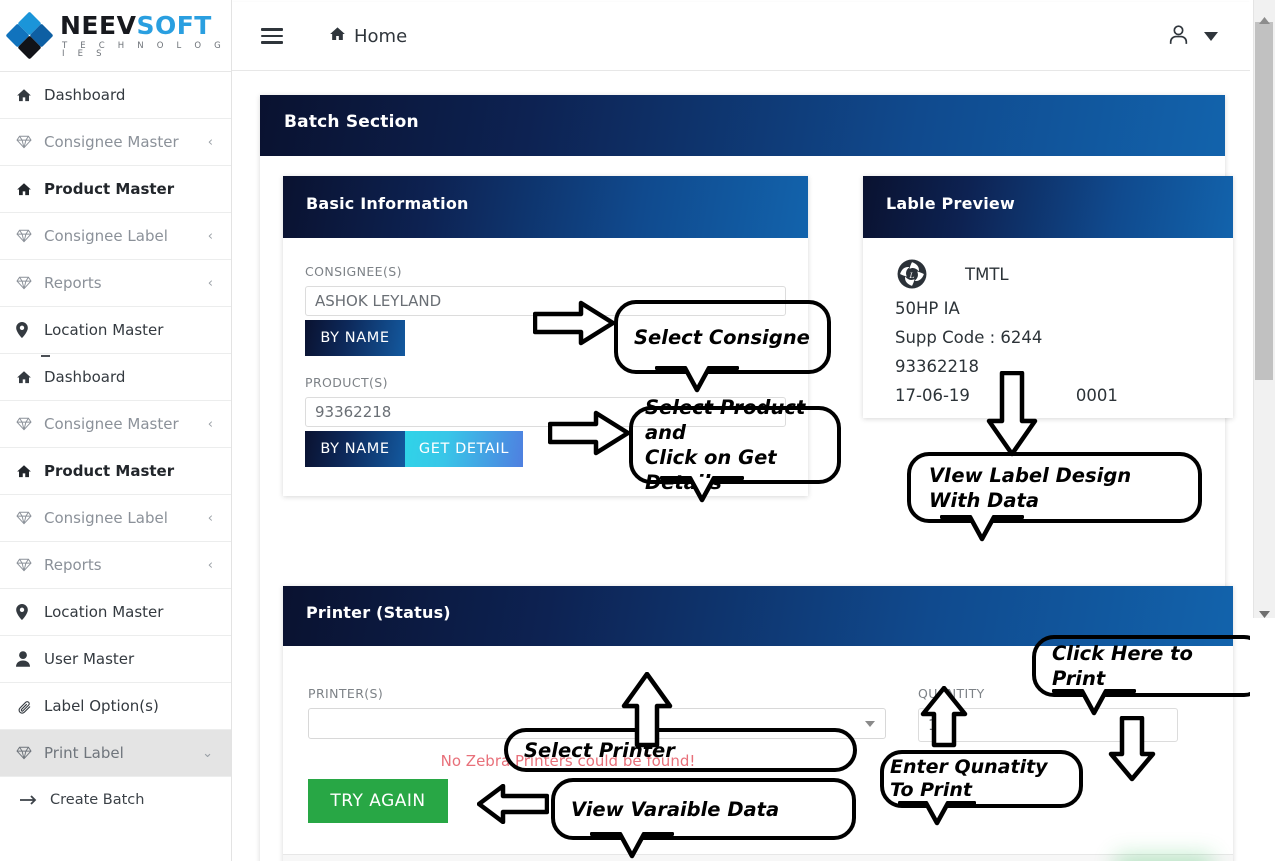  Describe the element at coordinates (1262, 430) in the screenshot. I see `page-scrollbar` at that location.